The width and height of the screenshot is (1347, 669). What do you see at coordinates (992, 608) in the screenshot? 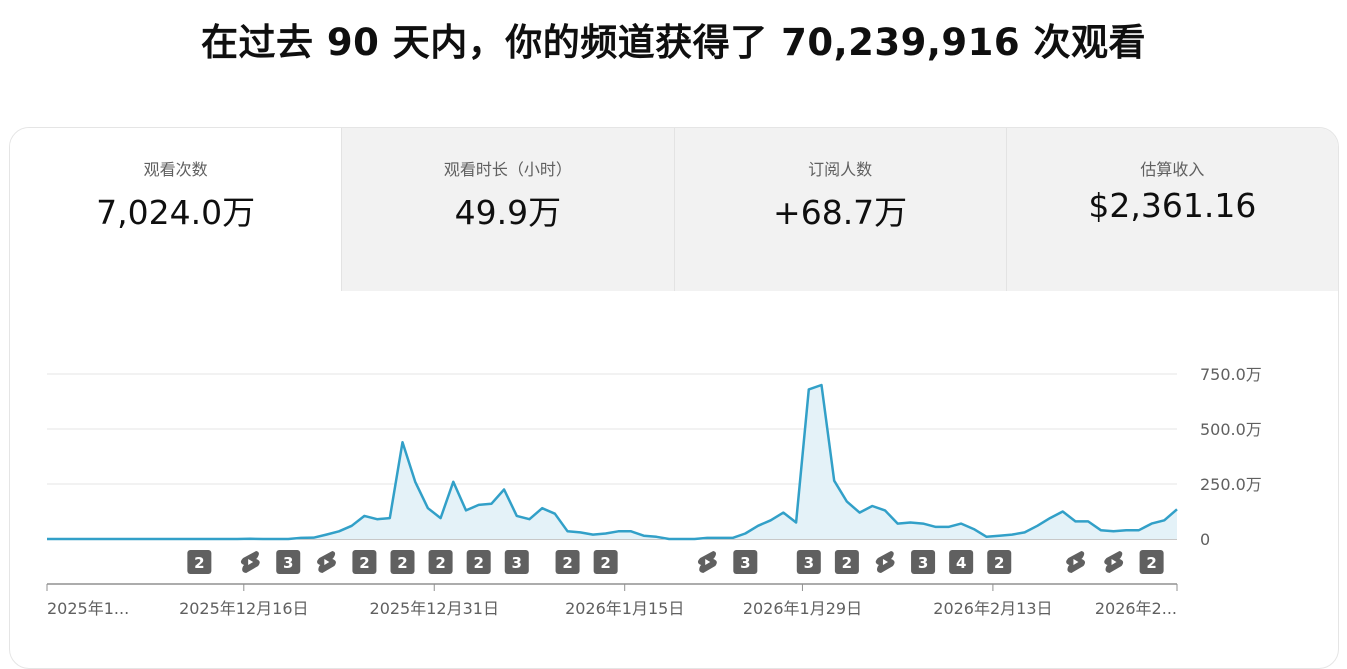
I see `x-tick-label: 2026年2月13日` at bounding box center [992, 608].